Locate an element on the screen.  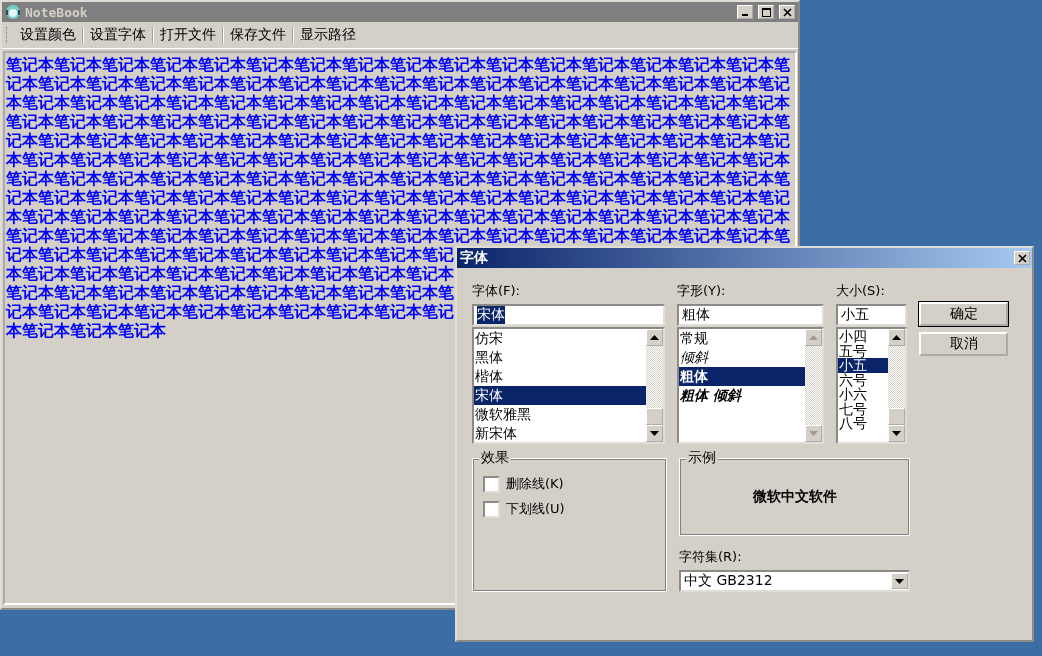
app-icon is located at coordinates (13, 12).